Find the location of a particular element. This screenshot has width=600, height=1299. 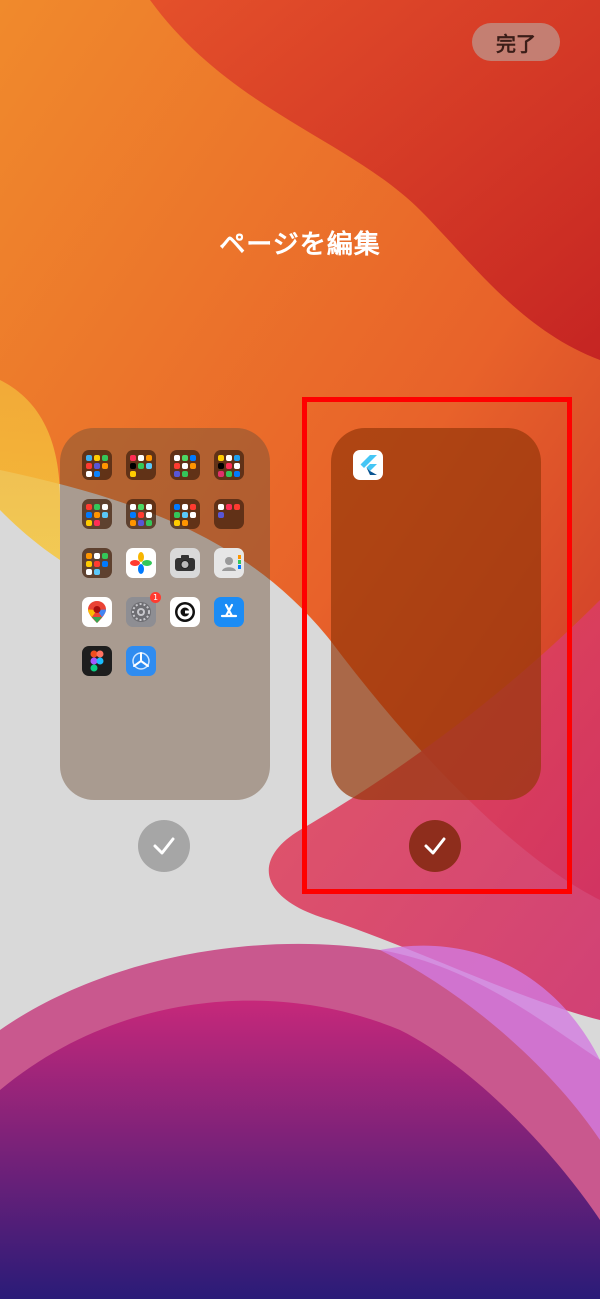

page-1-checkbox is located at coordinates (164, 846).